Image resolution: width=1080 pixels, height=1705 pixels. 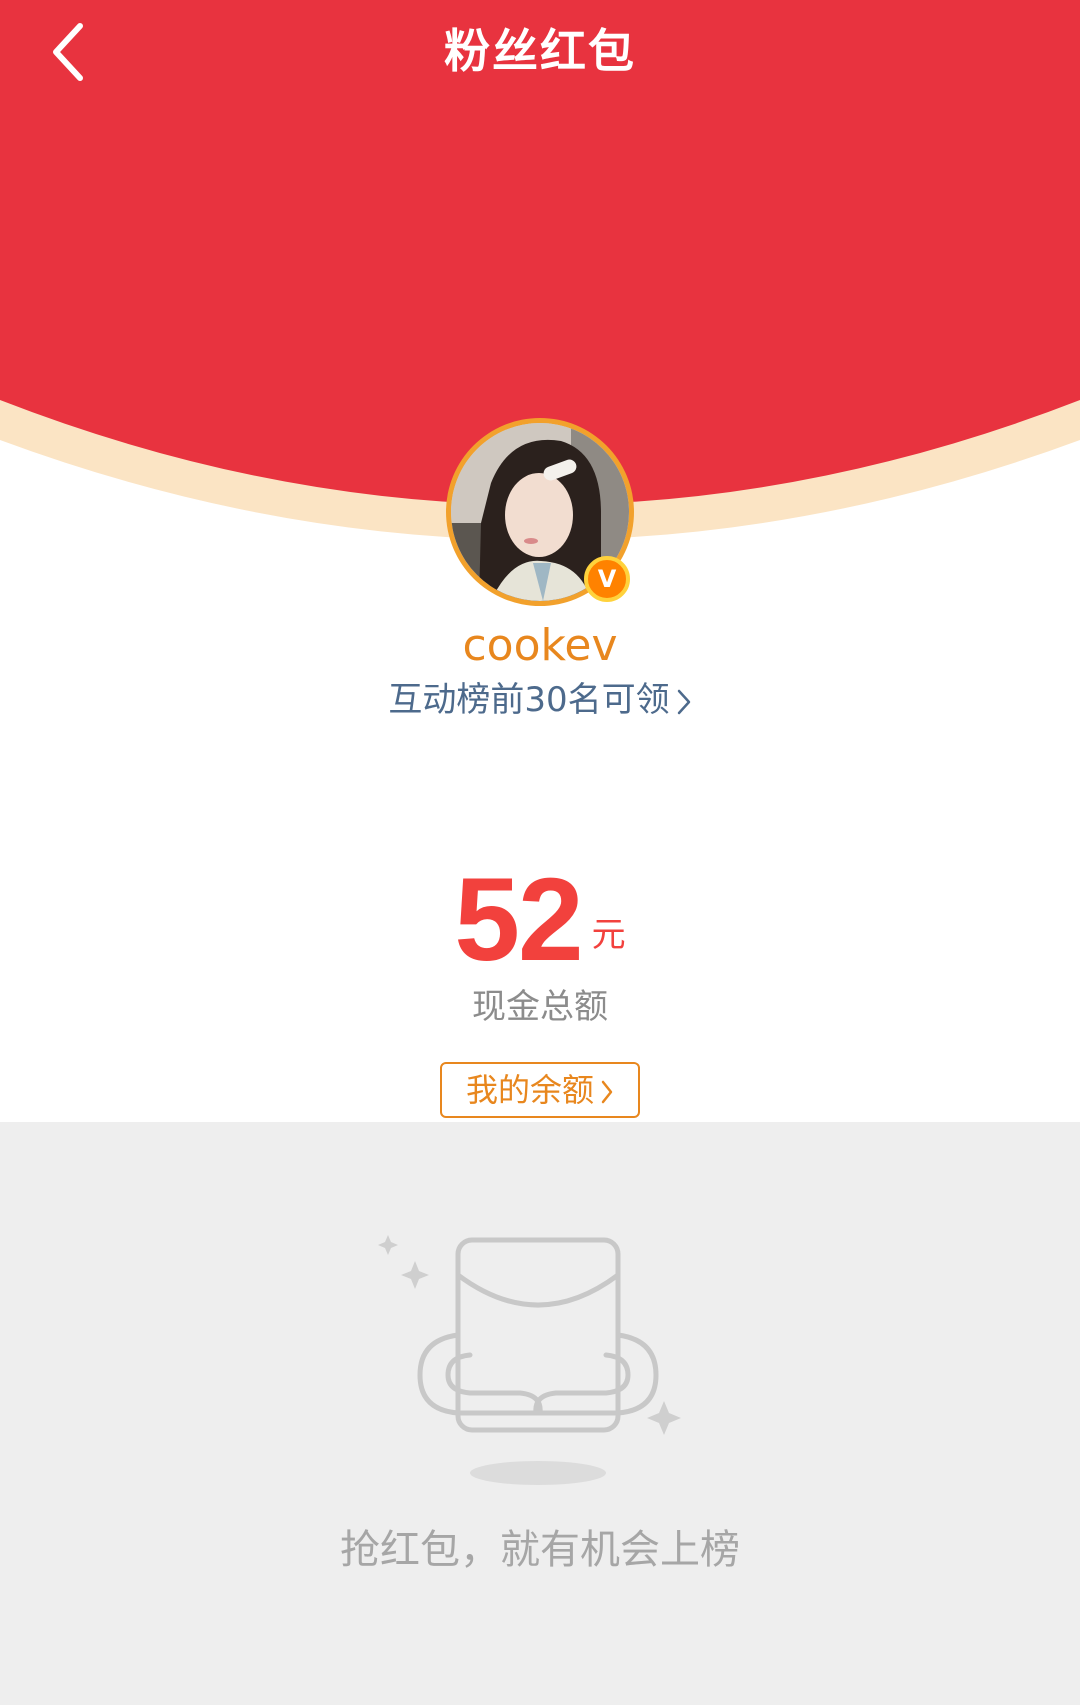 I want to click on username: cookev, so click(x=540, y=646).